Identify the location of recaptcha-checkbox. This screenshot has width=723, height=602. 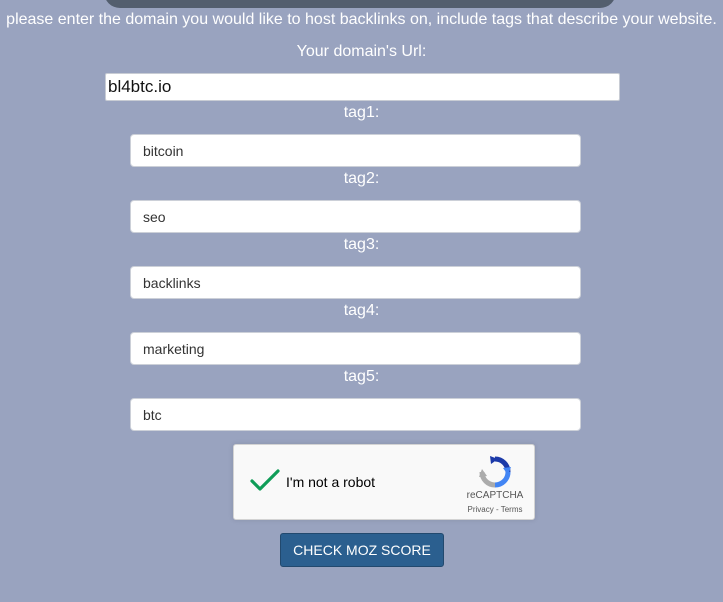
(265, 481).